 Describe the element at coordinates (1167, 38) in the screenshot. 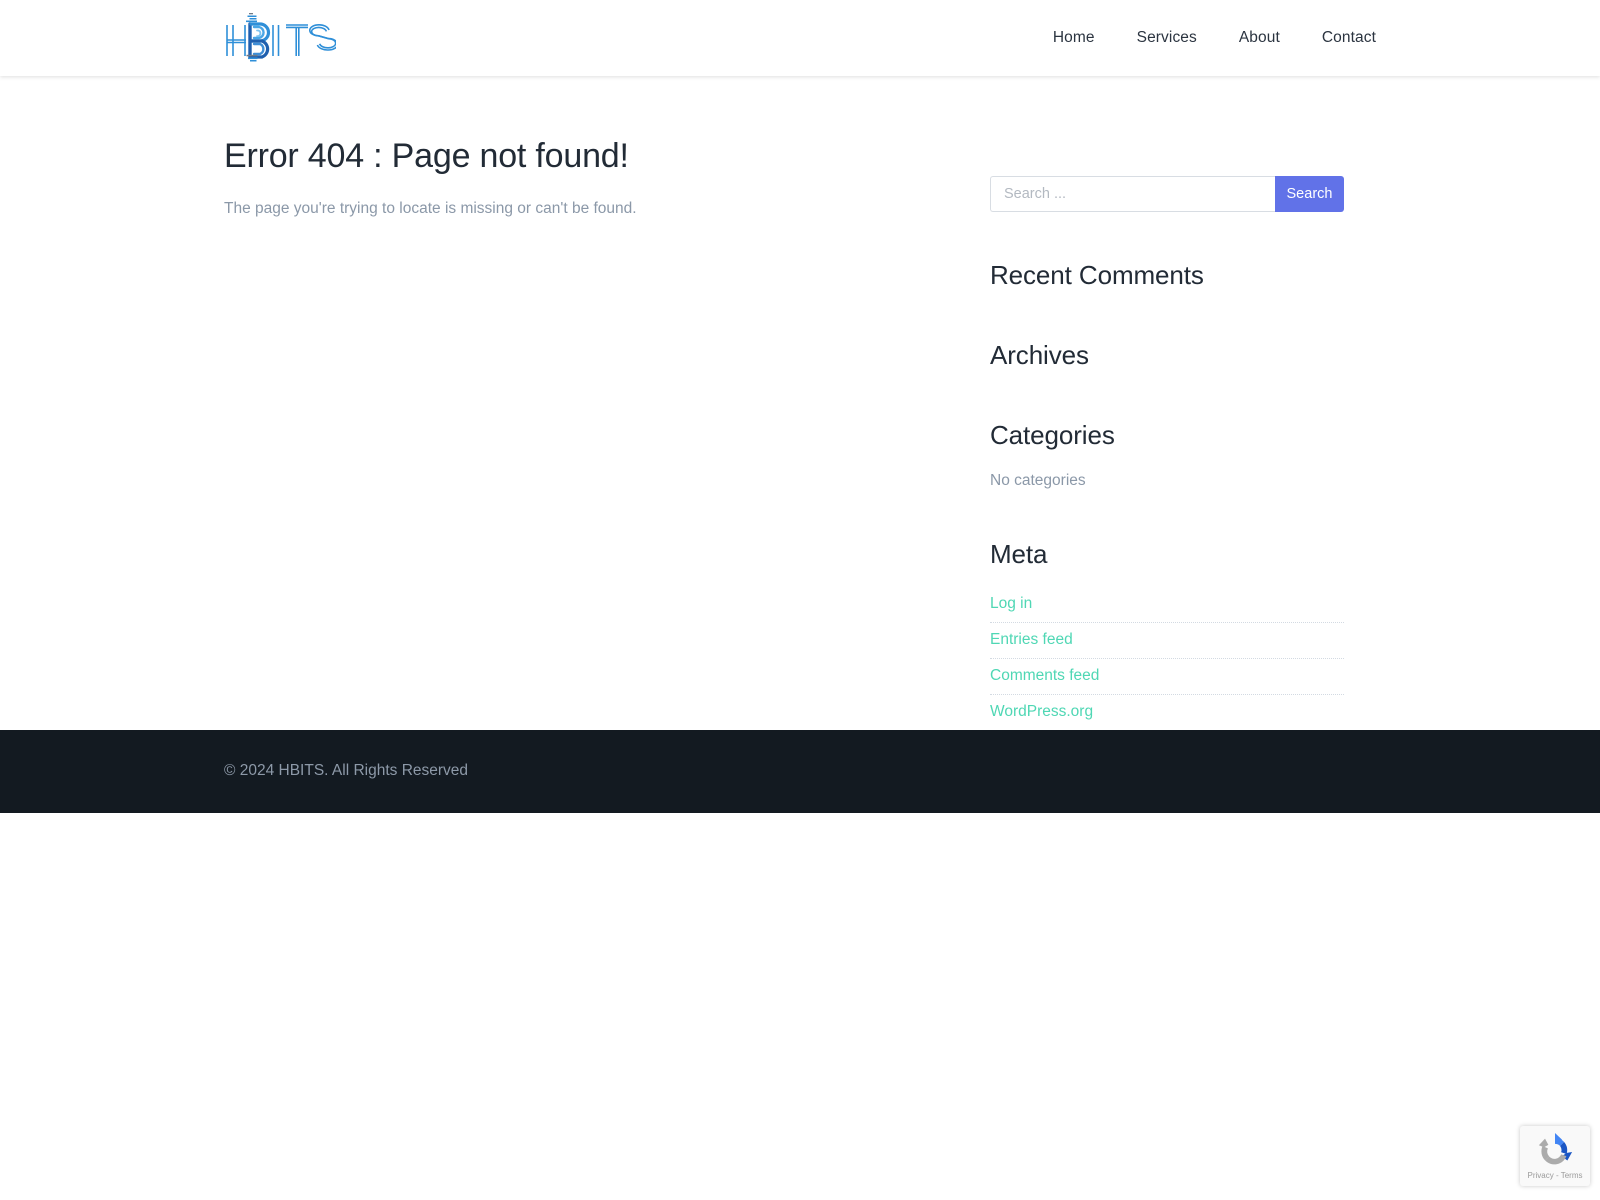

I see `nav-item-services: Services` at that location.